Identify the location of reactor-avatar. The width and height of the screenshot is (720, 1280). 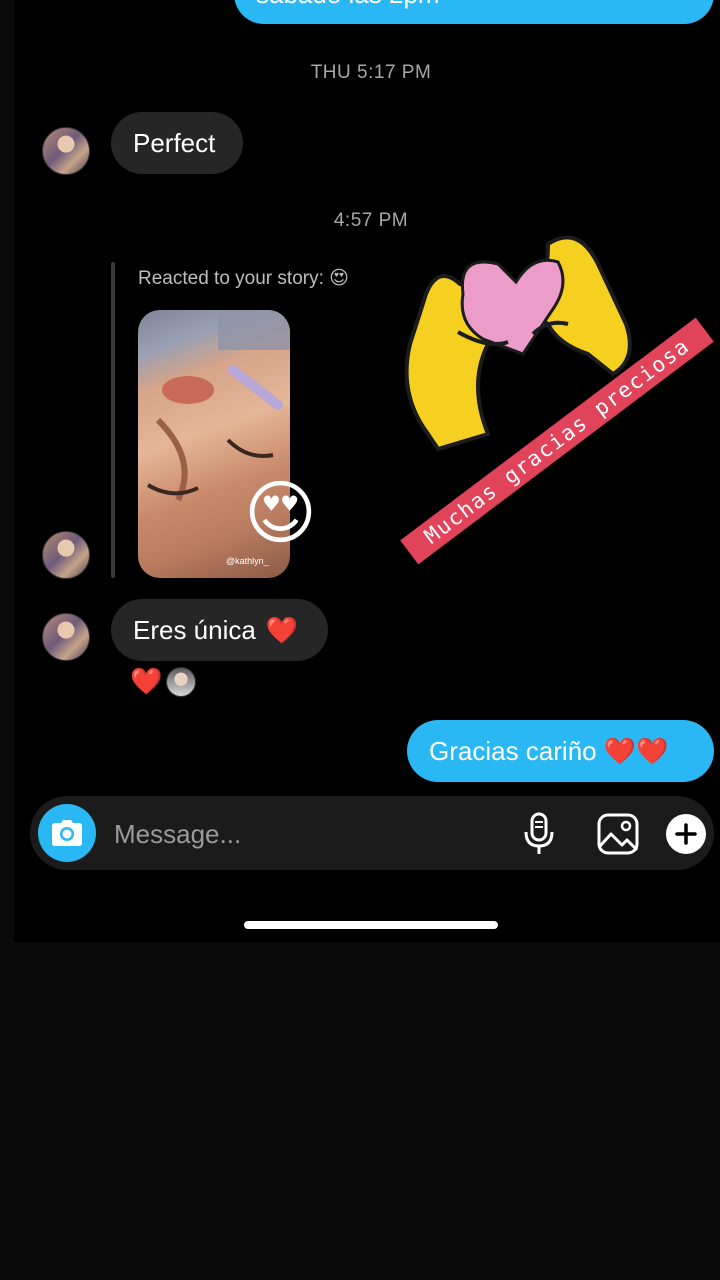
(181, 681).